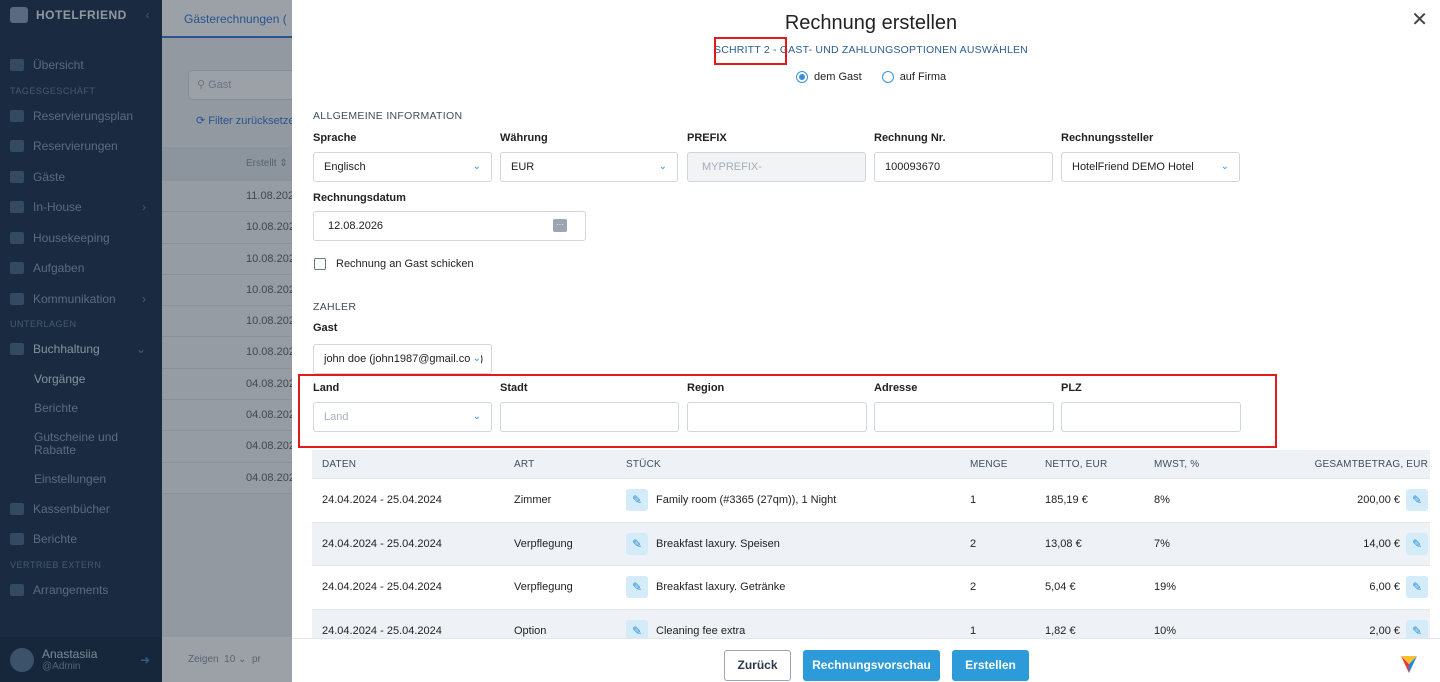 The height and width of the screenshot is (682, 1440). I want to click on invoice-date-label: Rechnungsdatum, so click(359, 198).